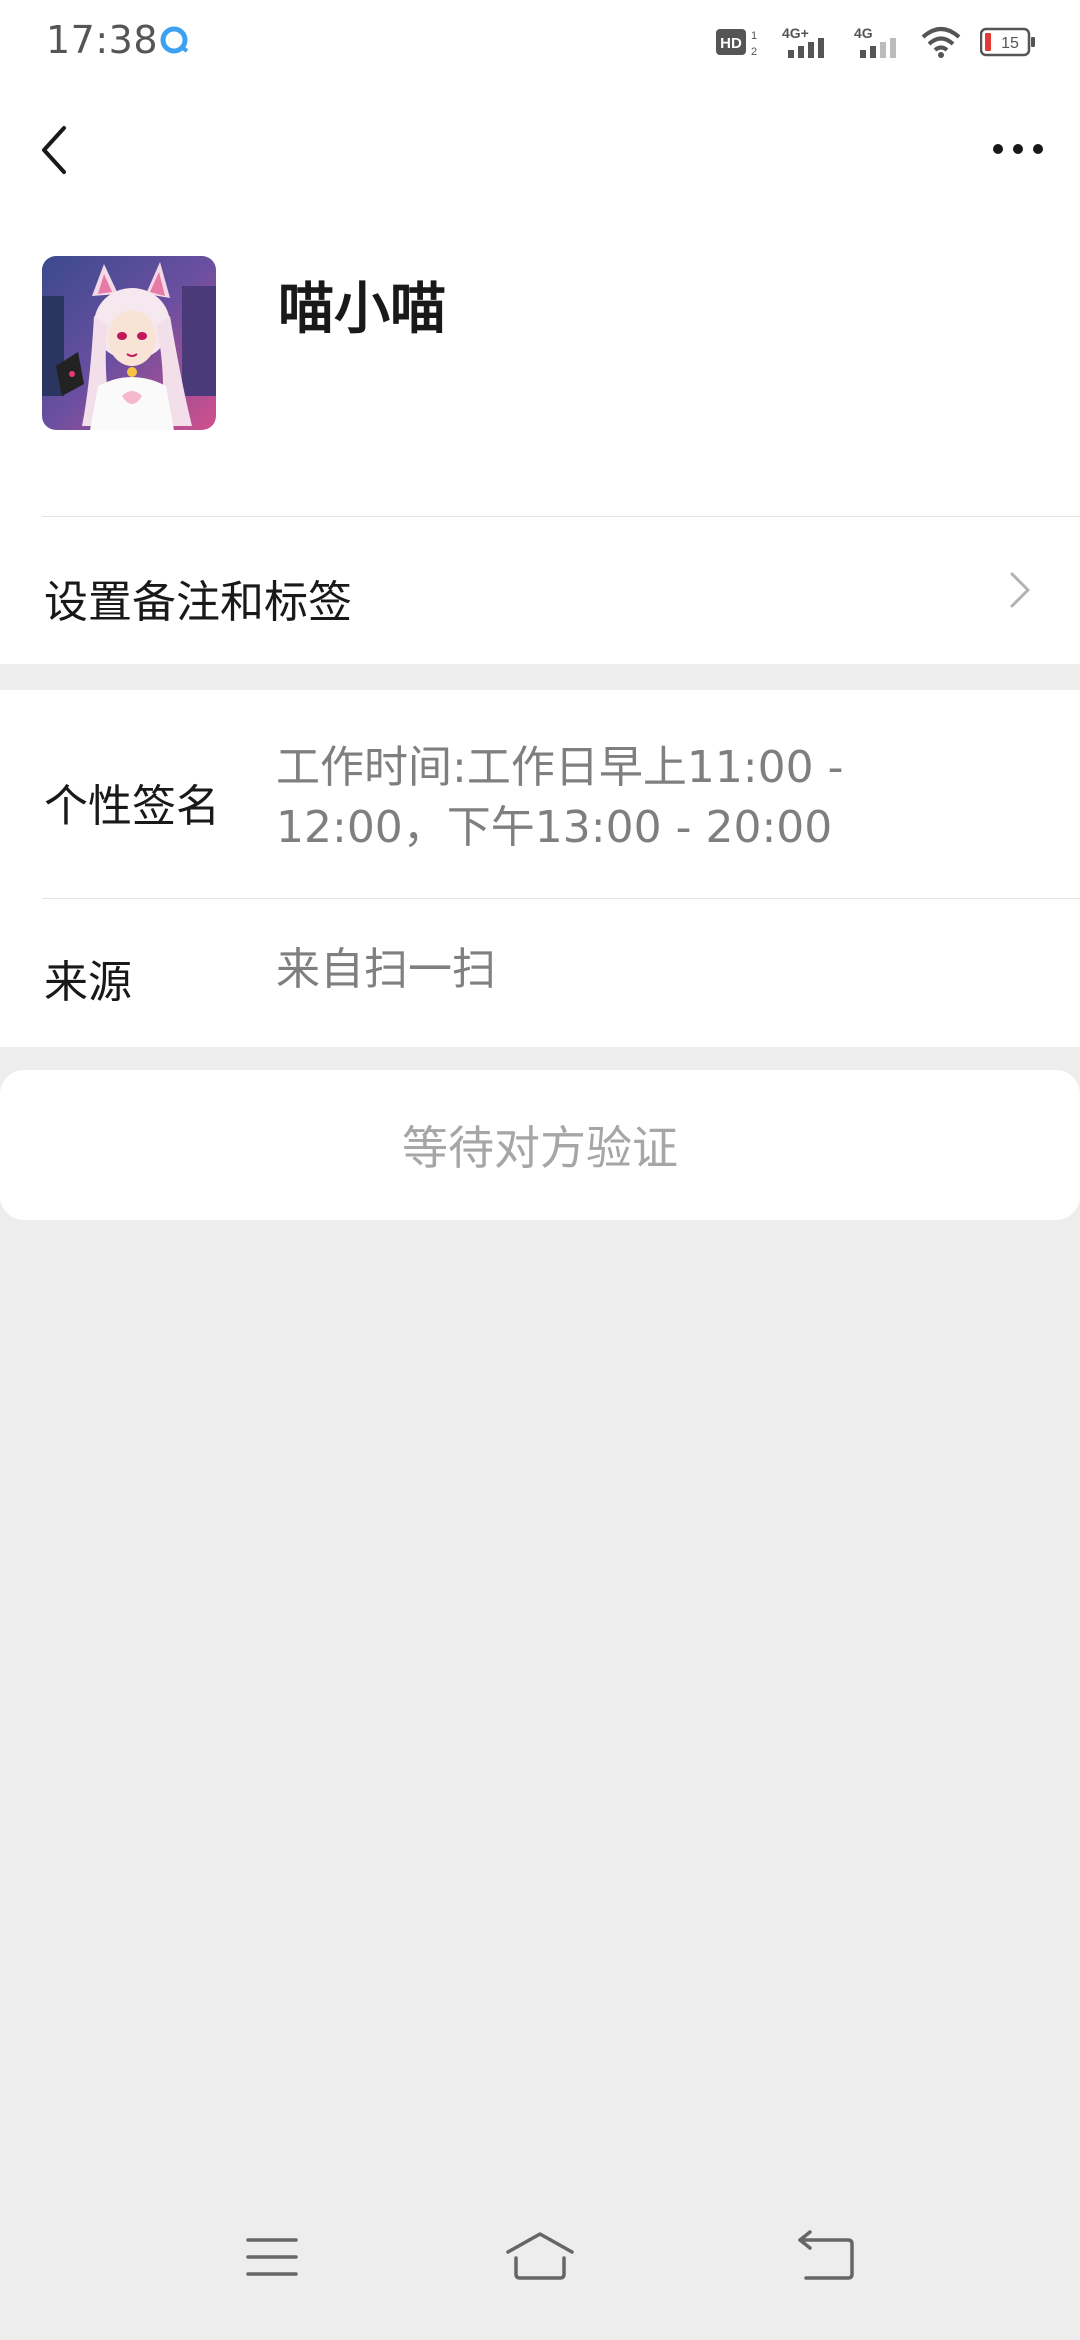 The width and height of the screenshot is (1080, 2340). I want to click on source-label: 来源, so click(88, 982).